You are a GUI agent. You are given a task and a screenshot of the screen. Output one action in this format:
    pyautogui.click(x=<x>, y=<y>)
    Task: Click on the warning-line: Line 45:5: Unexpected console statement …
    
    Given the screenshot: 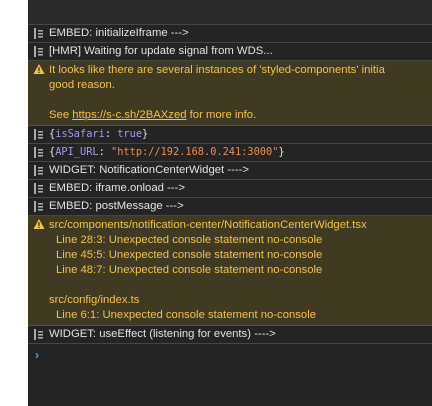 What is the action you would take?
    pyautogui.click(x=189, y=255)
    